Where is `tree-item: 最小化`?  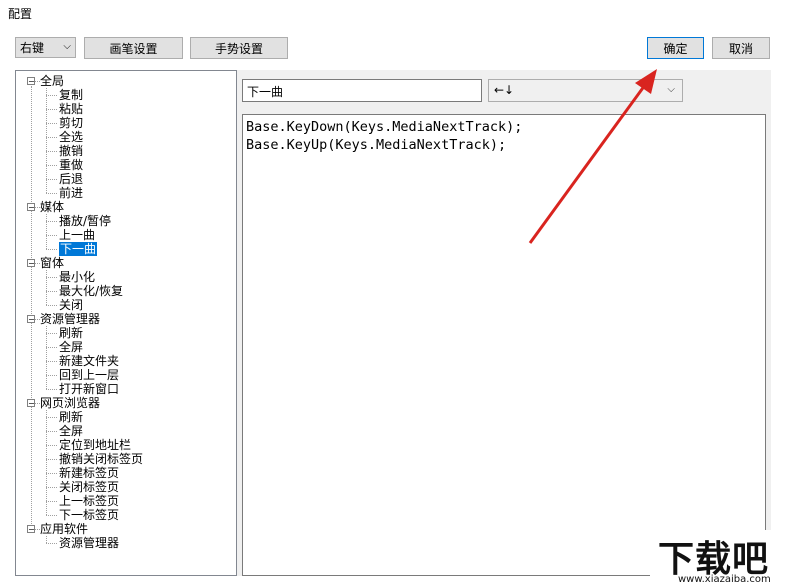
tree-item: 最小化 is located at coordinates (77, 277).